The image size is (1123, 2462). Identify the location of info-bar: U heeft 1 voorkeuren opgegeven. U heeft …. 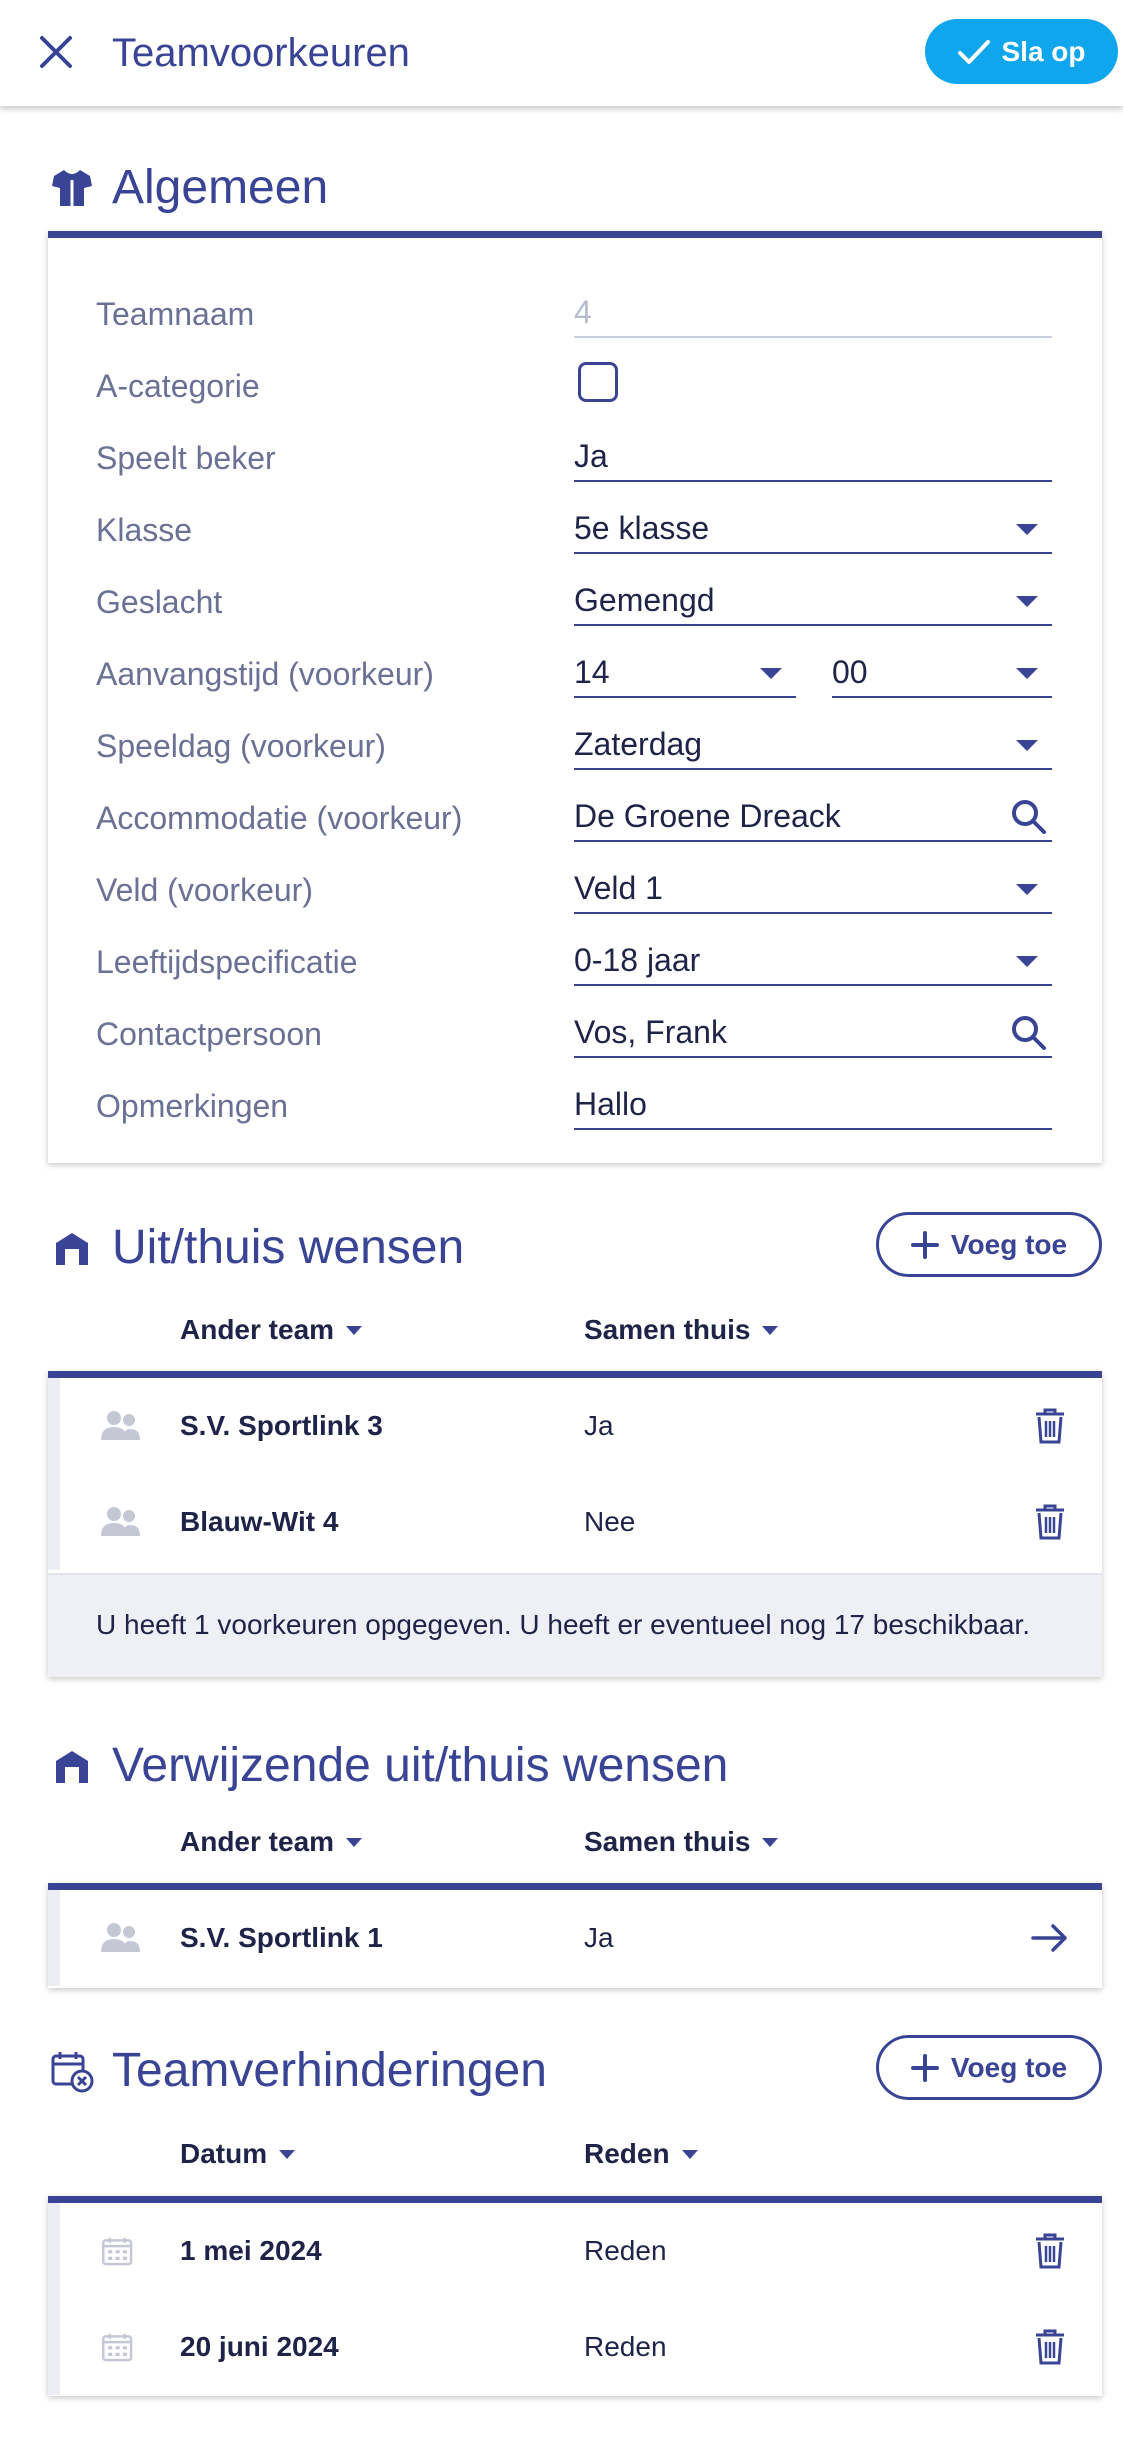
(575, 1625).